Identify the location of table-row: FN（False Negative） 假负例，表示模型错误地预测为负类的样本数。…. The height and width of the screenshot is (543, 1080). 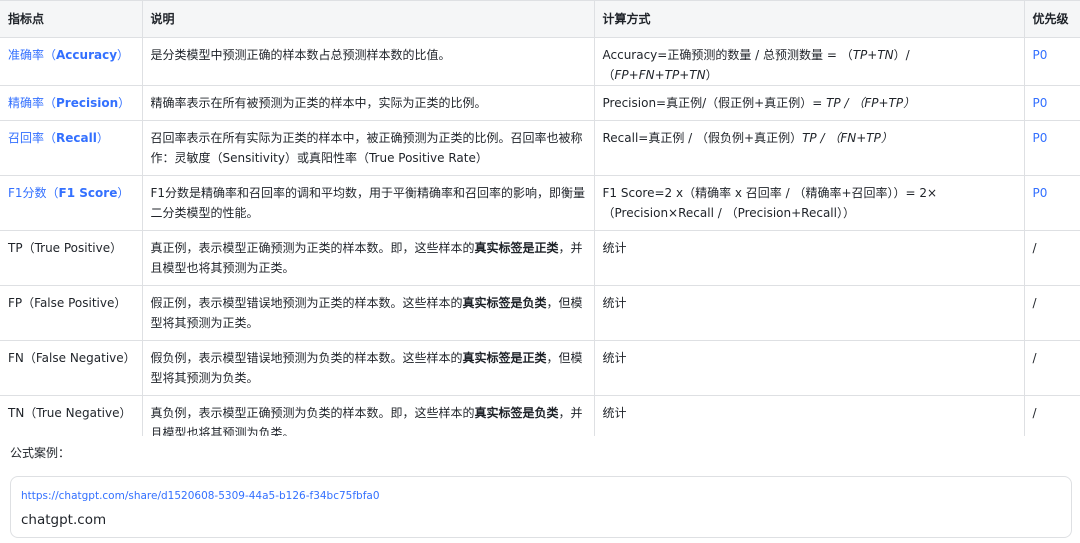
(540, 368).